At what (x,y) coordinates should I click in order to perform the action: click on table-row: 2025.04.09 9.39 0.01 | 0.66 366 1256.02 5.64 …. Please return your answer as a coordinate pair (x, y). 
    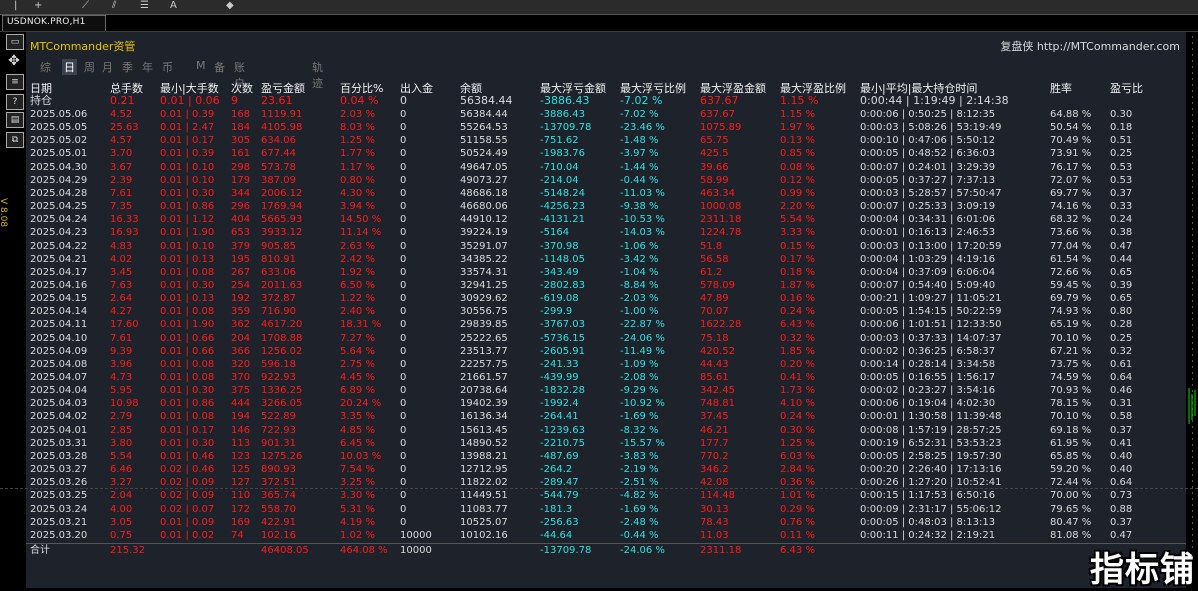
    Looking at the image, I should click on (606, 351).